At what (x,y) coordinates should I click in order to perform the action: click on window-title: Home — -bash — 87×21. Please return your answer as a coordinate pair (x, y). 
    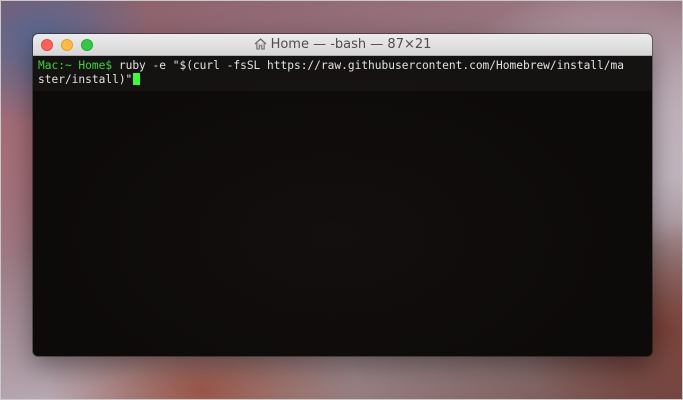
    Looking at the image, I should click on (342, 46).